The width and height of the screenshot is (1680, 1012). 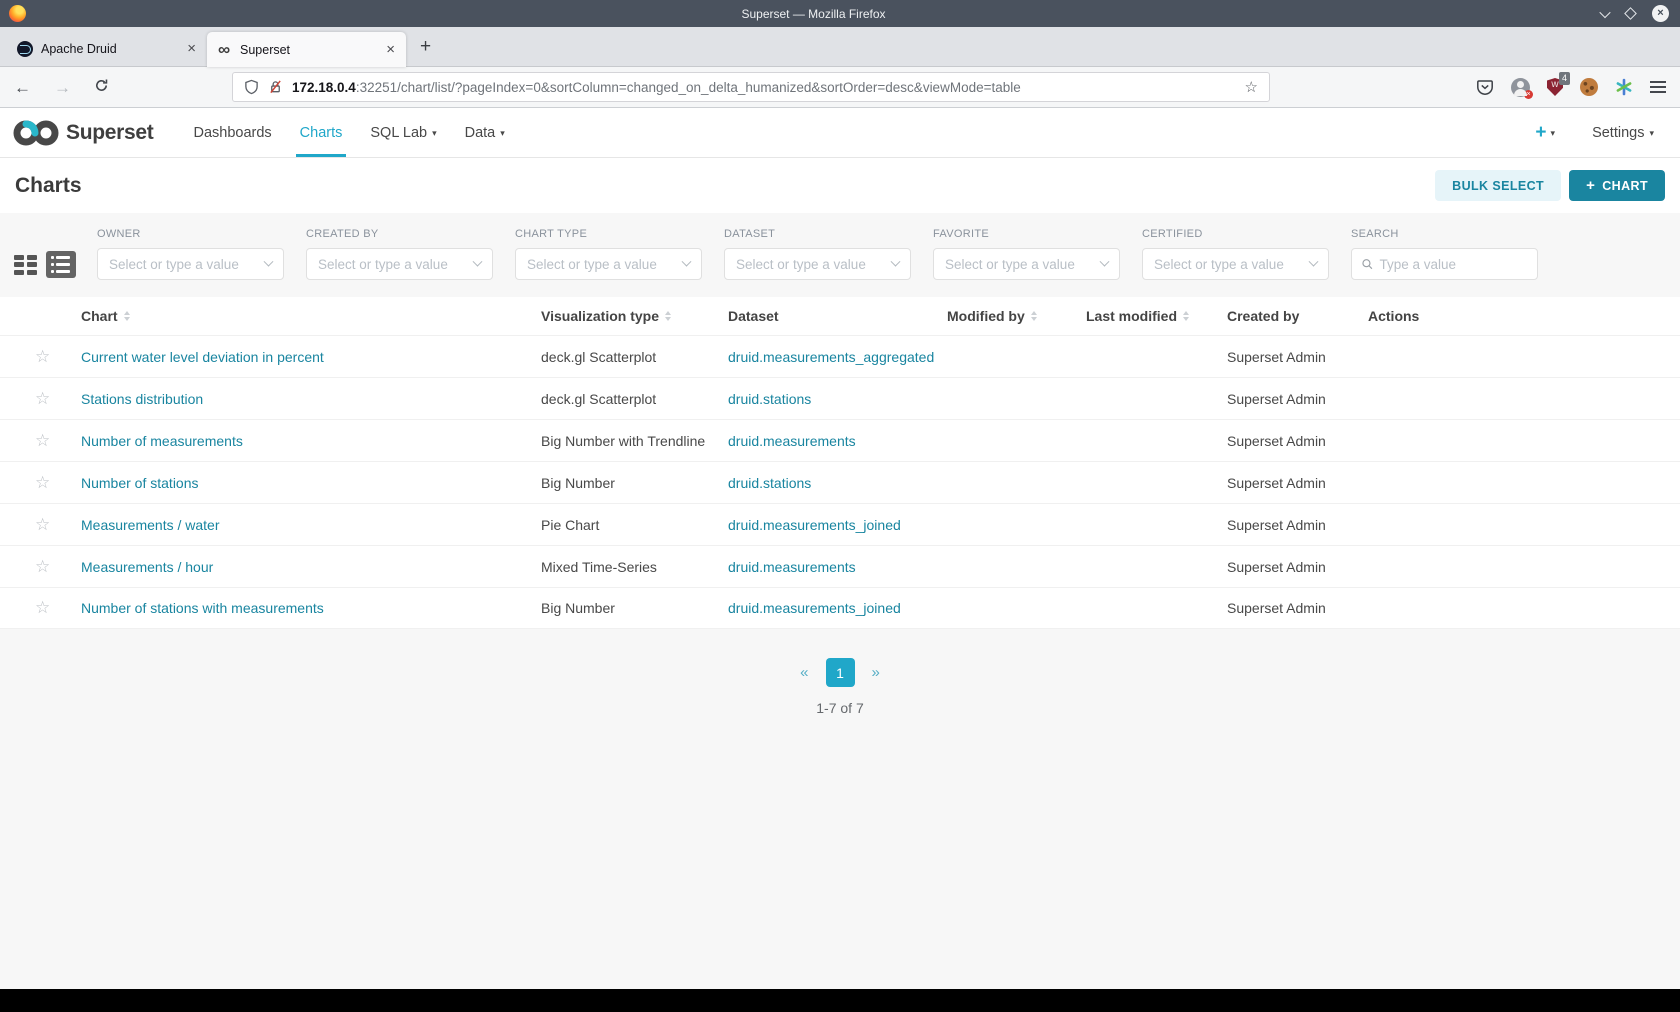 What do you see at coordinates (608, 264) in the screenshot?
I see `chart-type-filter-select: Select or type a value` at bounding box center [608, 264].